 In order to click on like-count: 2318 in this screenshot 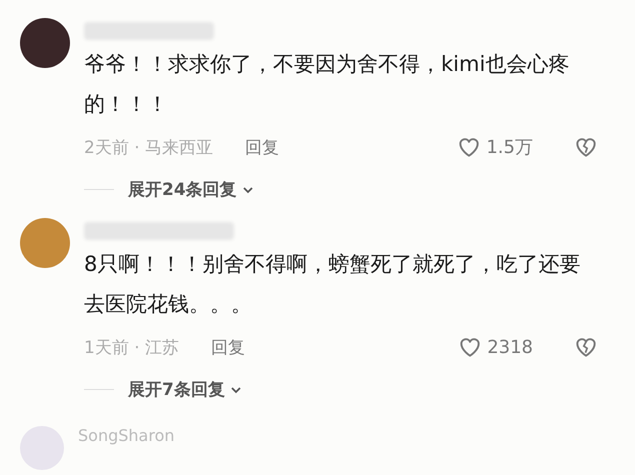, I will do `click(510, 347)`.